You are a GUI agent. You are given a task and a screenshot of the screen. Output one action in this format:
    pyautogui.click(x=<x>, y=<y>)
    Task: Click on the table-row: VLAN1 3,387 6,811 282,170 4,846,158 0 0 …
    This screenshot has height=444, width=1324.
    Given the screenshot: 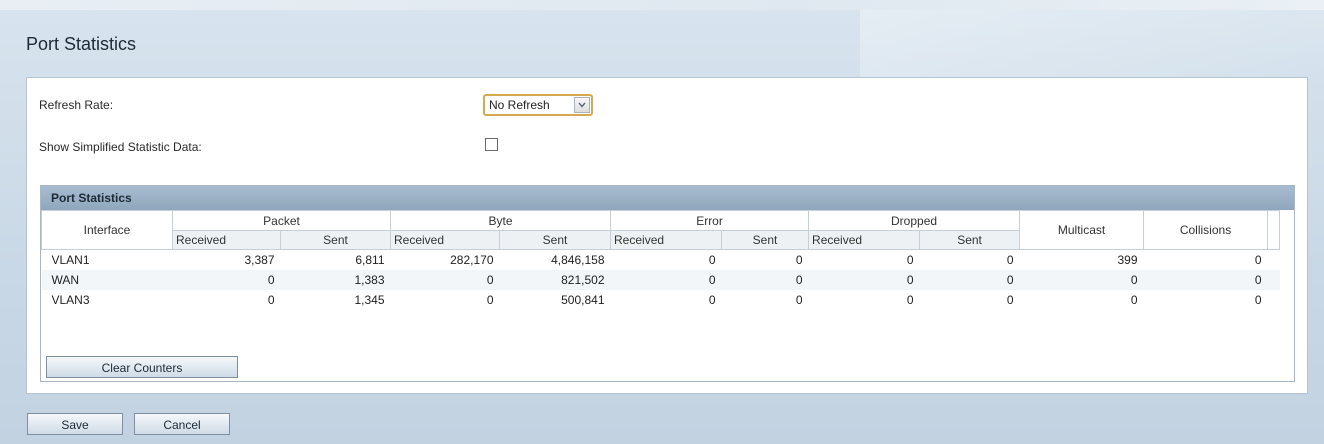 What is the action you would take?
    pyautogui.click(x=661, y=260)
    